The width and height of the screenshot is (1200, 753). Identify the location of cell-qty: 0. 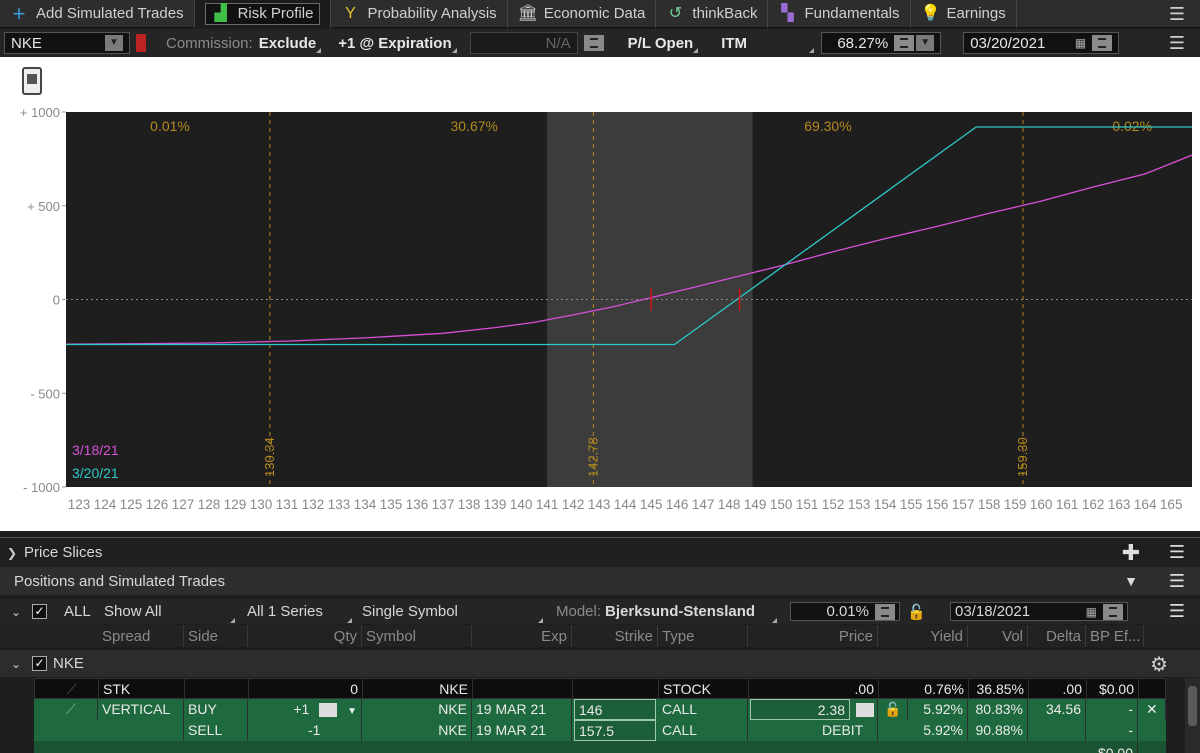
(306, 689).